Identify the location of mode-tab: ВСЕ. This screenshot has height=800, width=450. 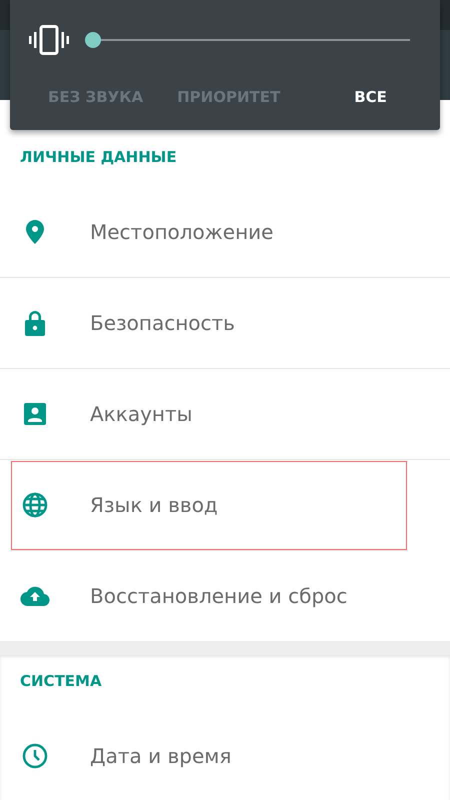
(370, 97).